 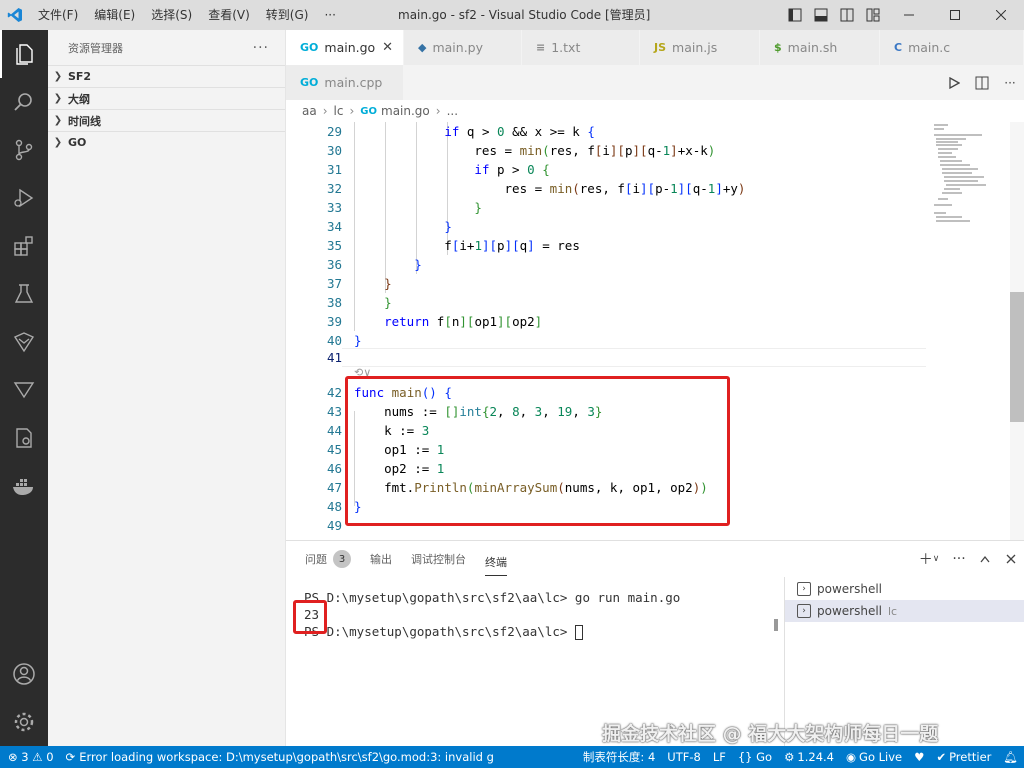 I want to click on close-panel-icon, so click(x=1011, y=559).